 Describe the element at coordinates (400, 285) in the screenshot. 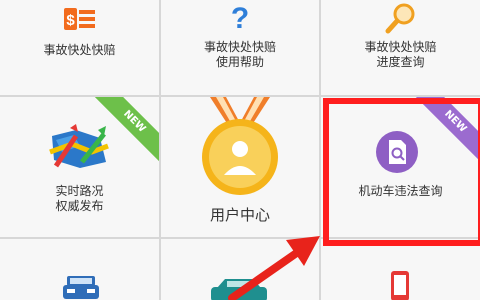

I see `phone-icon` at that location.